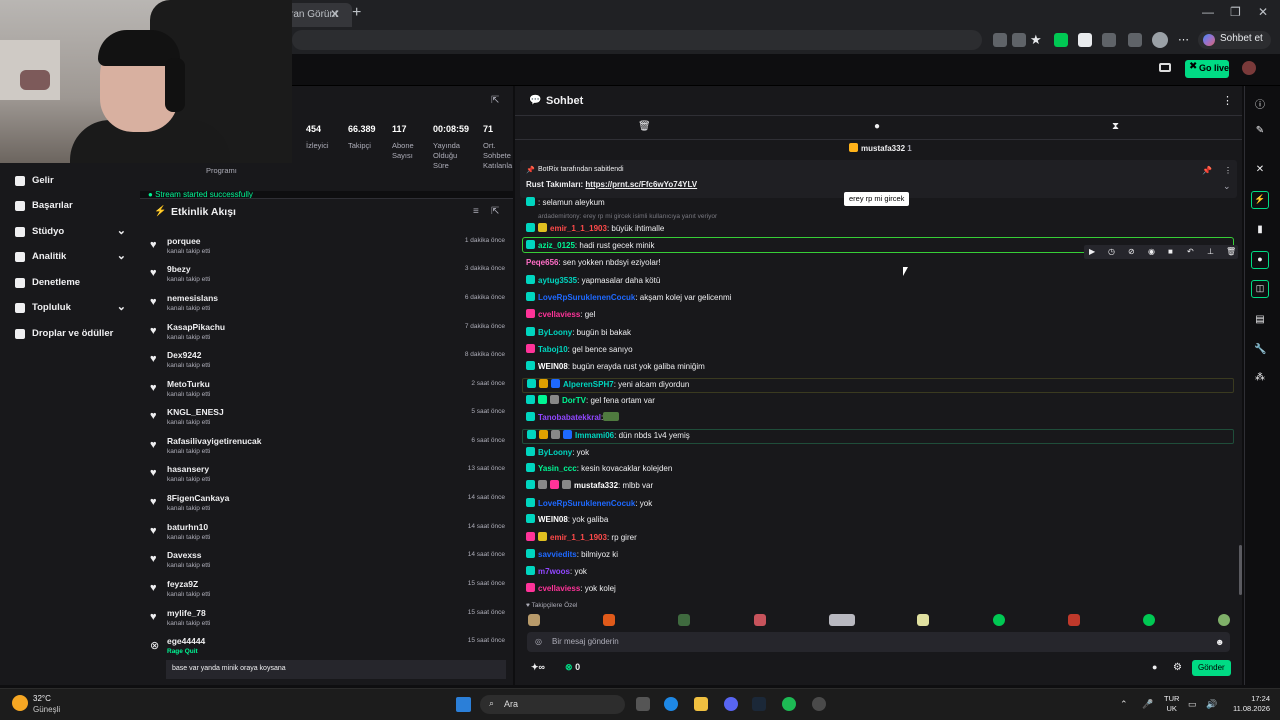 Image resolution: width=1280 pixels, height=720 pixels. What do you see at coordinates (878, 385) in the screenshot?
I see `chat-message: AlperenSPH7: yeni alcam diyordun` at bounding box center [878, 385].